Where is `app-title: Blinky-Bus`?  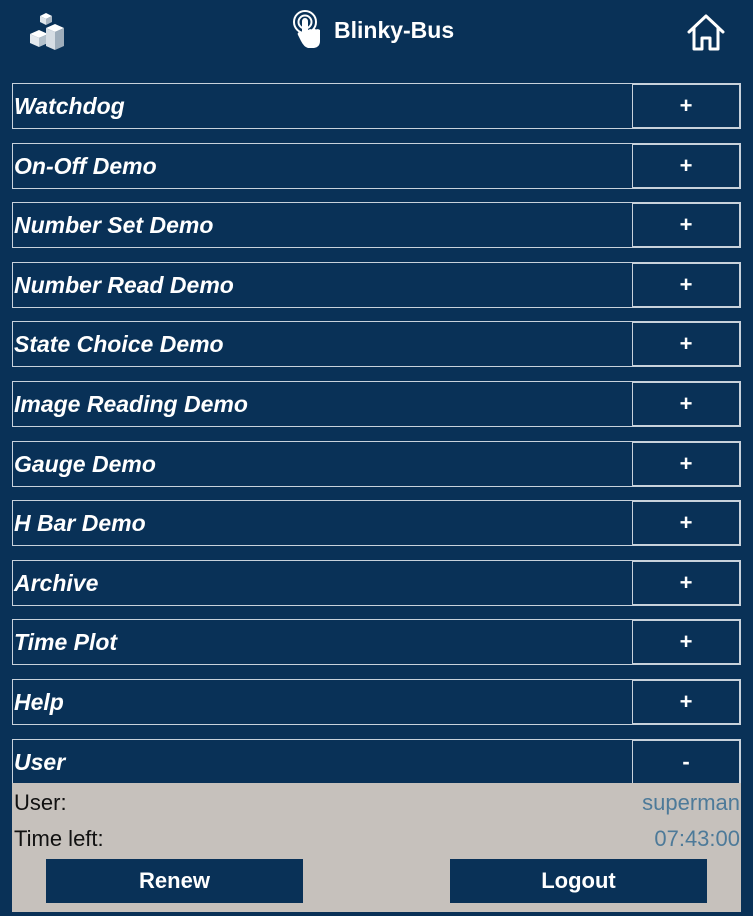 app-title: Blinky-Bus is located at coordinates (394, 29).